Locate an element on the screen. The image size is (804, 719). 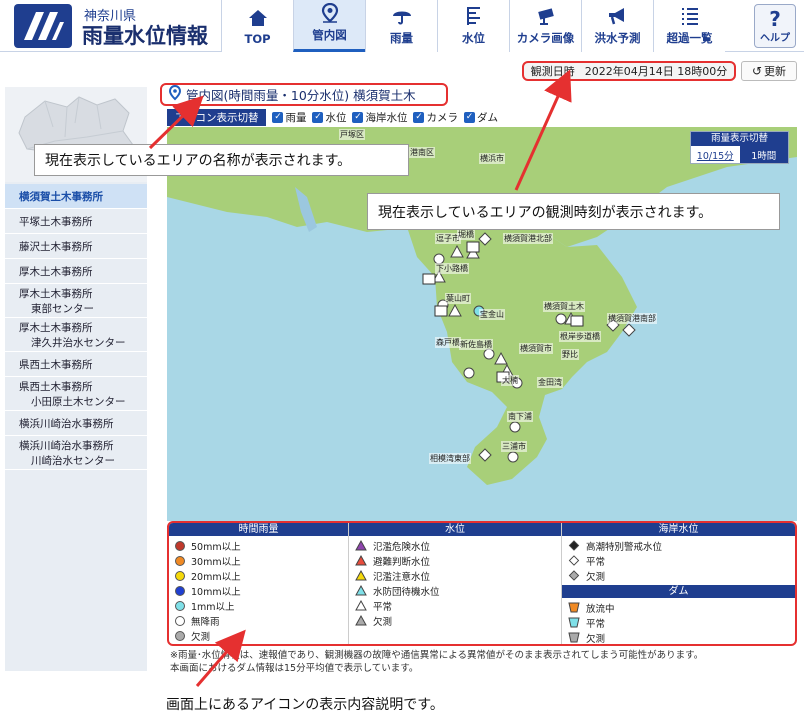
callout-area-name: 現在表示しているエリアの名称が表示されます。 is located at coordinates (221, 160).